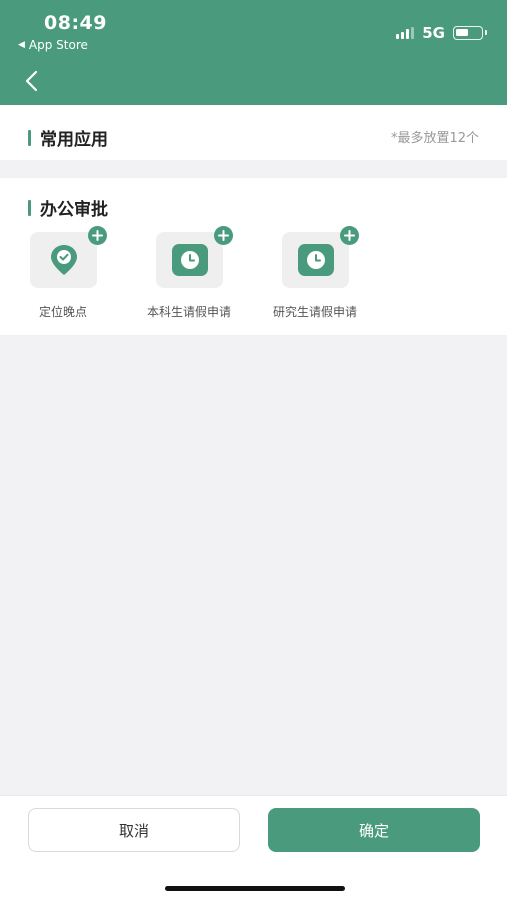  I want to click on app-item-undergrad-leave: 本科生请假申请, so click(189, 274).